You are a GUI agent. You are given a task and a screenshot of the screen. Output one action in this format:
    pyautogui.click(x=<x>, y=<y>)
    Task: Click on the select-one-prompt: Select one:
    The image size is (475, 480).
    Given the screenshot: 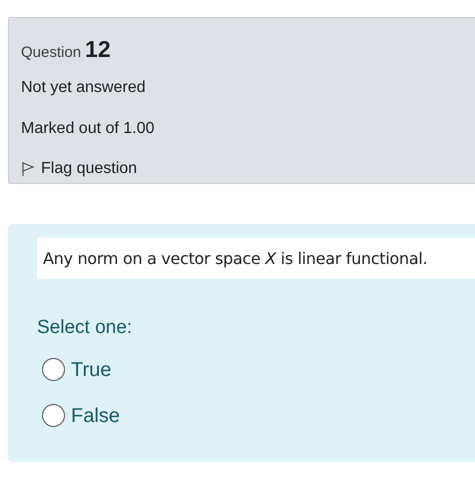 What is the action you would take?
    pyautogui.click(x=85, y=328)
    